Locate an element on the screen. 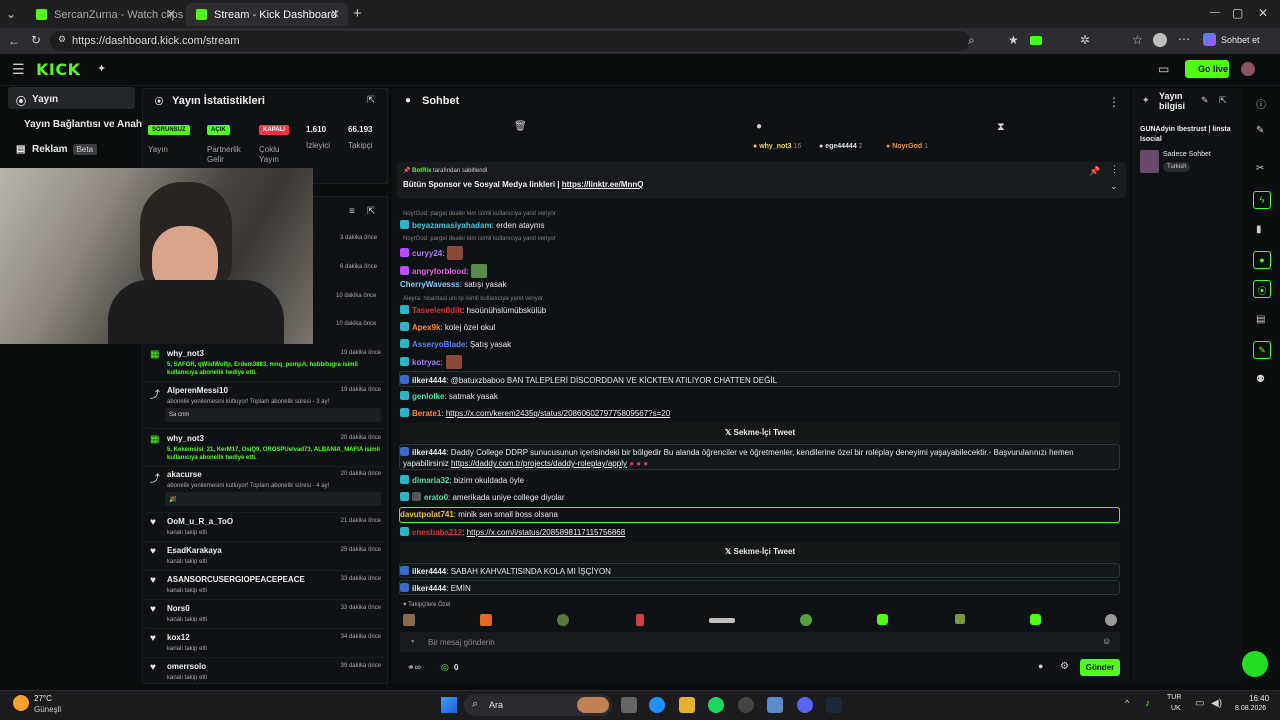 This screenshot has width=1280, height=720. event-user: EsadKarakaya is located at coordinates (194, 550).